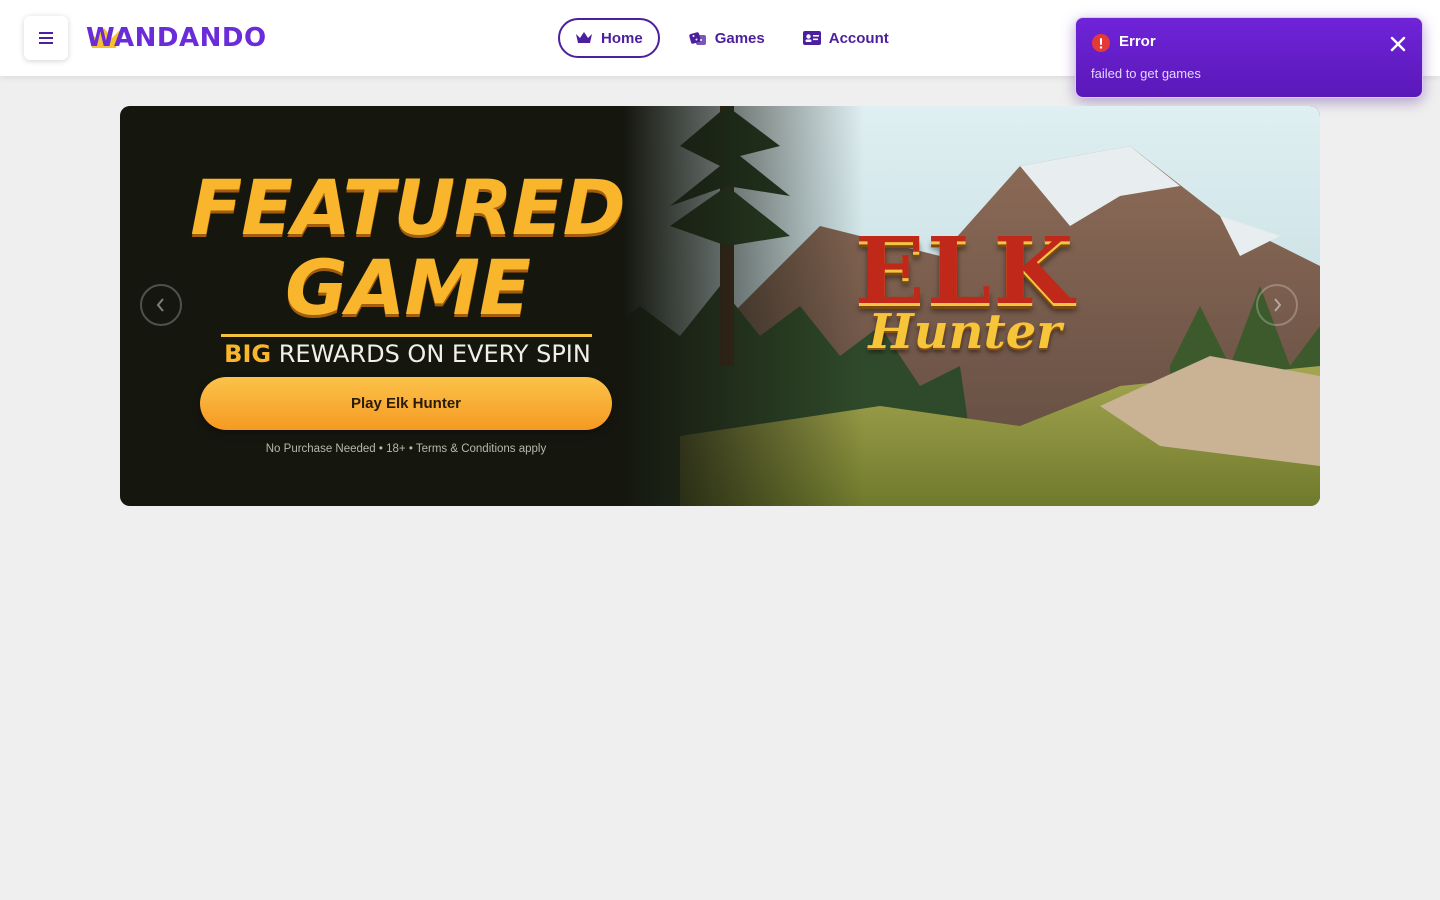  I want to click on rewards-tagline: BIG REWARDS ON EVERY SPIN, so click(407, 354).